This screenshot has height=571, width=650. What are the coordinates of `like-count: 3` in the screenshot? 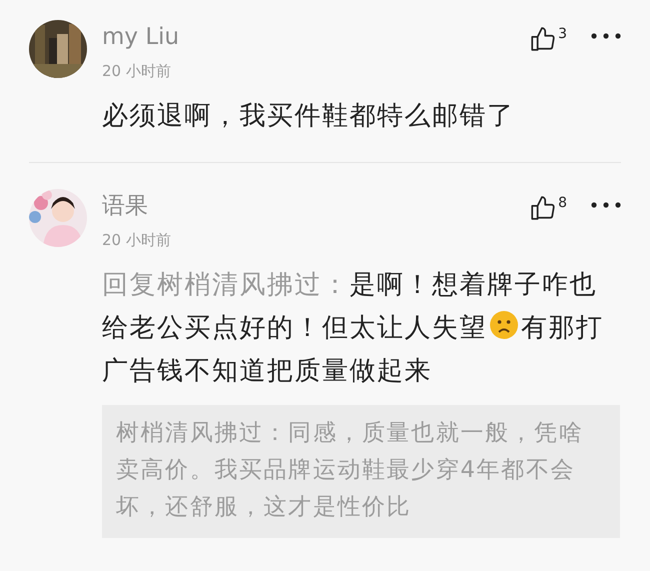 It's located at (562, 34).